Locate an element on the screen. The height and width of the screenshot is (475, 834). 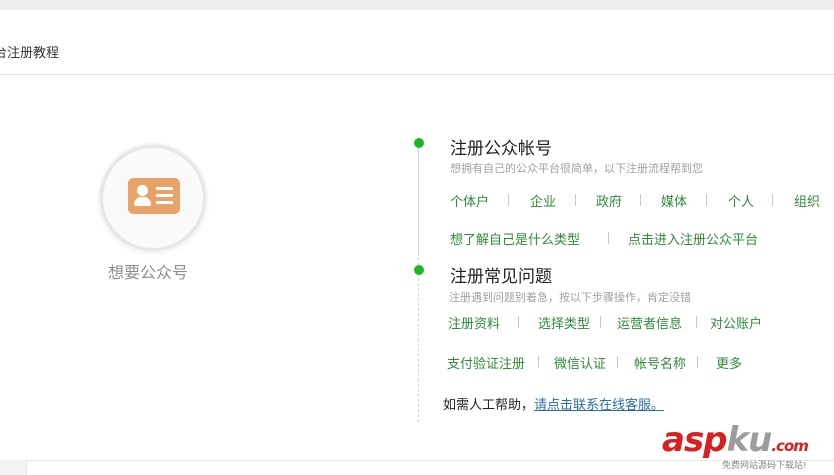
link-organization: 组织 is located at coordinates (807, 200).